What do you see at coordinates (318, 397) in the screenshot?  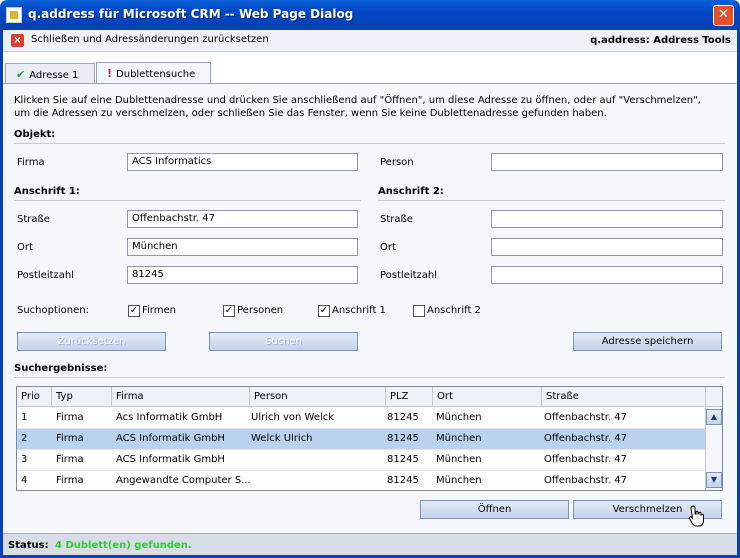 I see `column-header-person: Person` at bounding box center [318, 397].